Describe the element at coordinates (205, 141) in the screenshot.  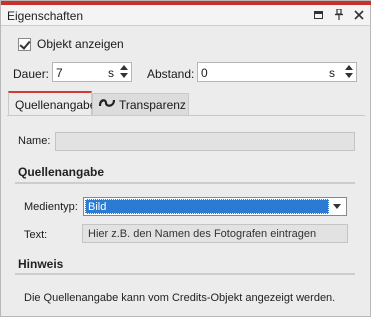
I see `name-input` at that location.